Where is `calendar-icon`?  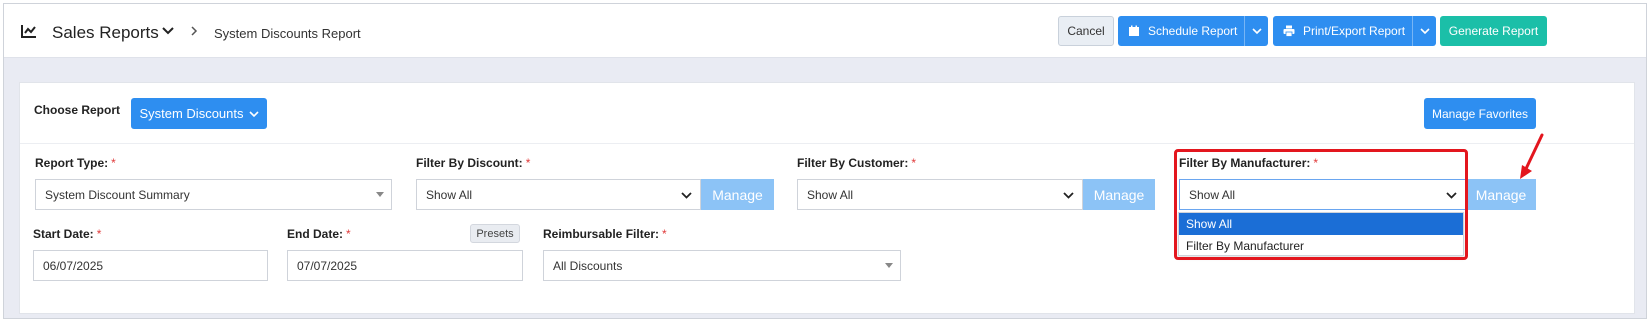
calendar-icon is located at coordinates (1134, 30).